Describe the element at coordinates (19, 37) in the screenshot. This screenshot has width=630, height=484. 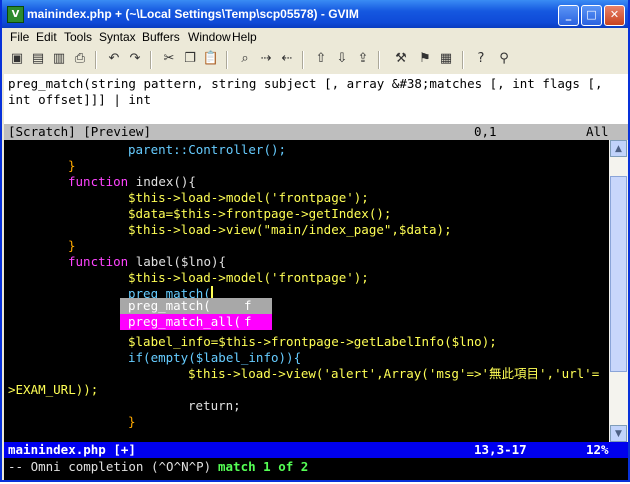
I see `menu-file: File` at that location.